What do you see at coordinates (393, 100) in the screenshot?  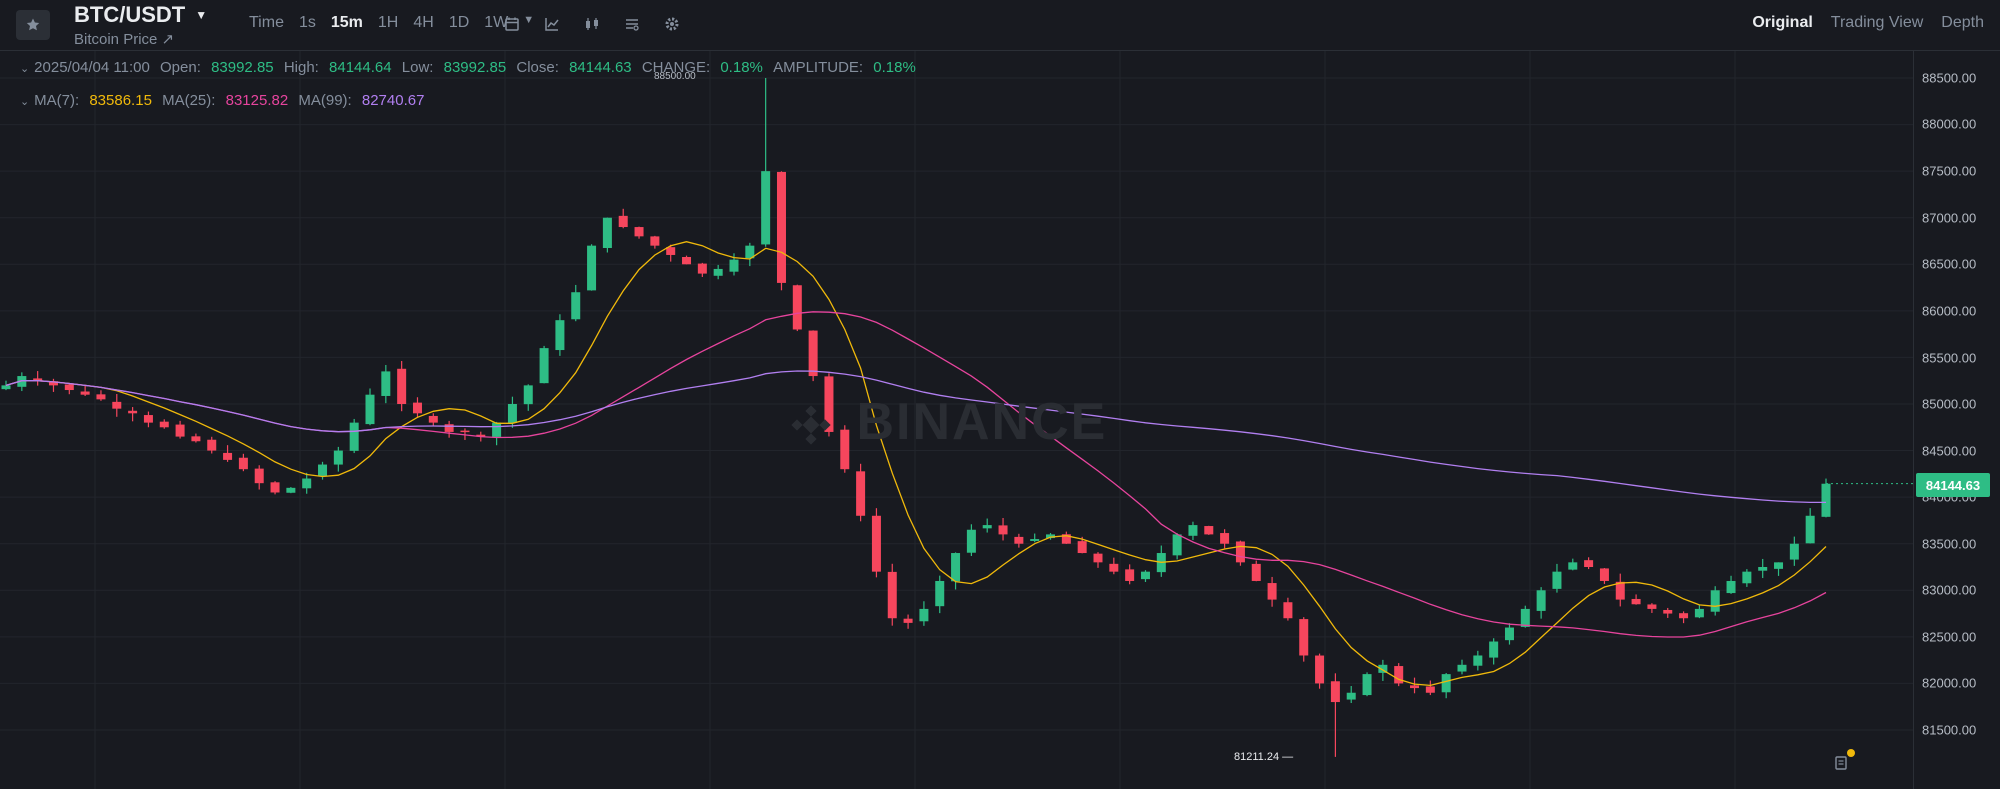 I see `ma99-value: 82740.67` at bounding box center [393, 100].